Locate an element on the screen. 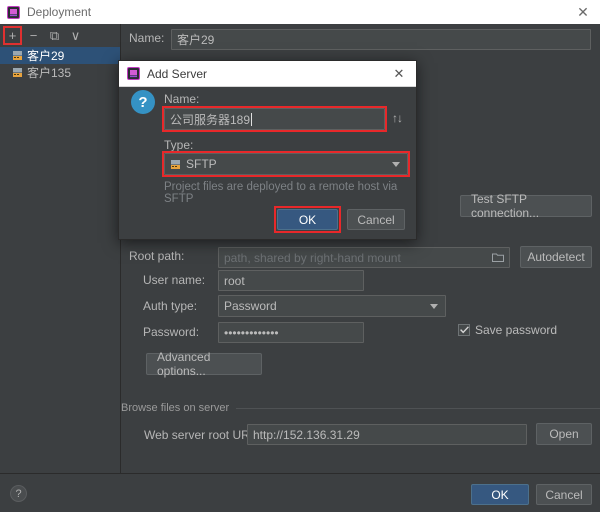 Image resolution: width=600 pixels, height=512 pixels. name-label: Name: is located at coordinates (147, 38).